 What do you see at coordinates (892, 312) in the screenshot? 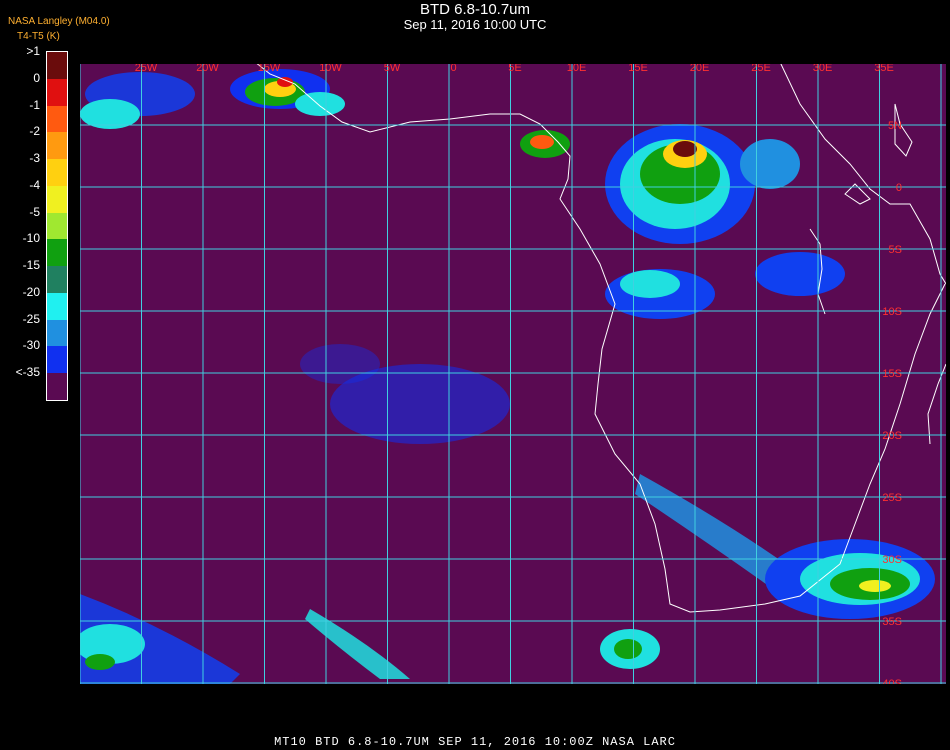
I see `lat-label: 10S` at bounding box center [892, 312].